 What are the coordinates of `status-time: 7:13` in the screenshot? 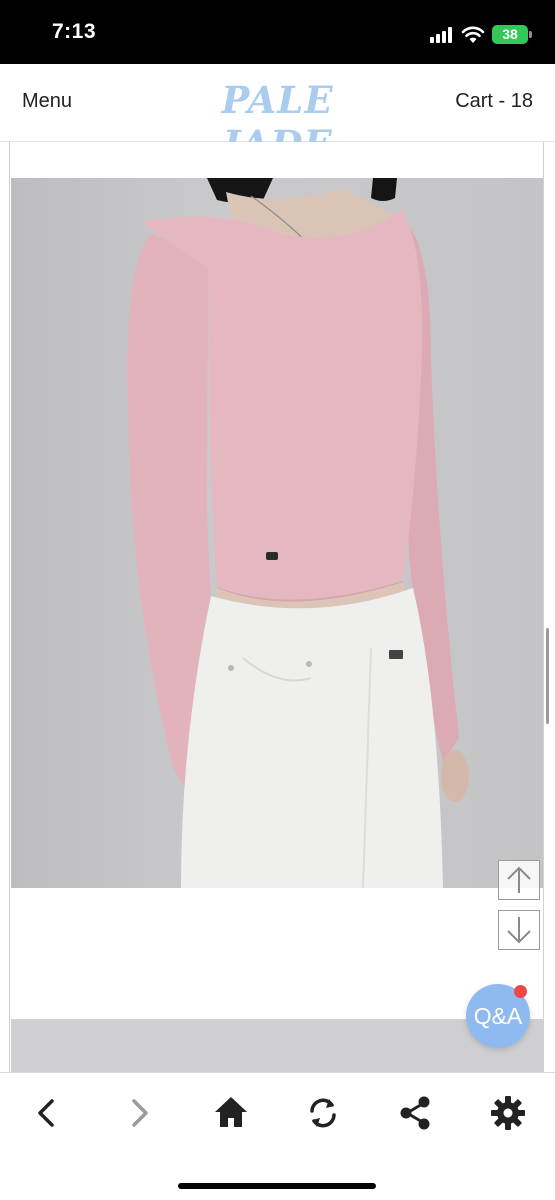 It's located at (74, 31).